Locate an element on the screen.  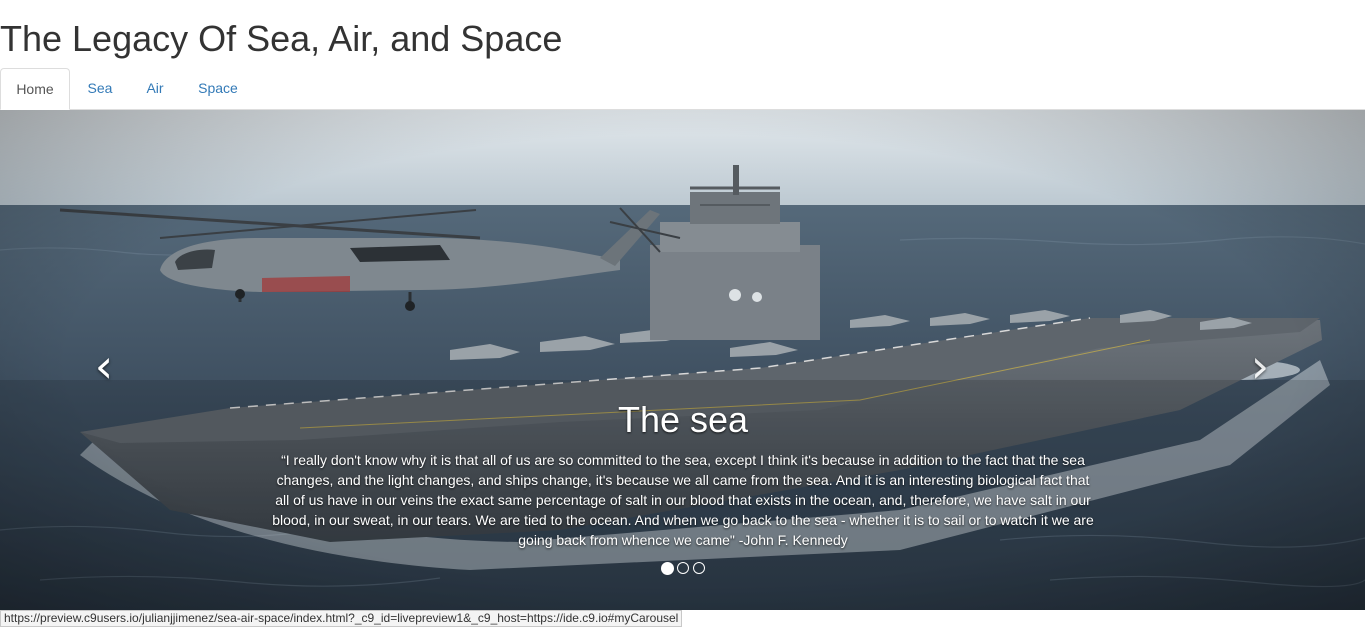
tab-home: Home is located at coordinates (35, 89).